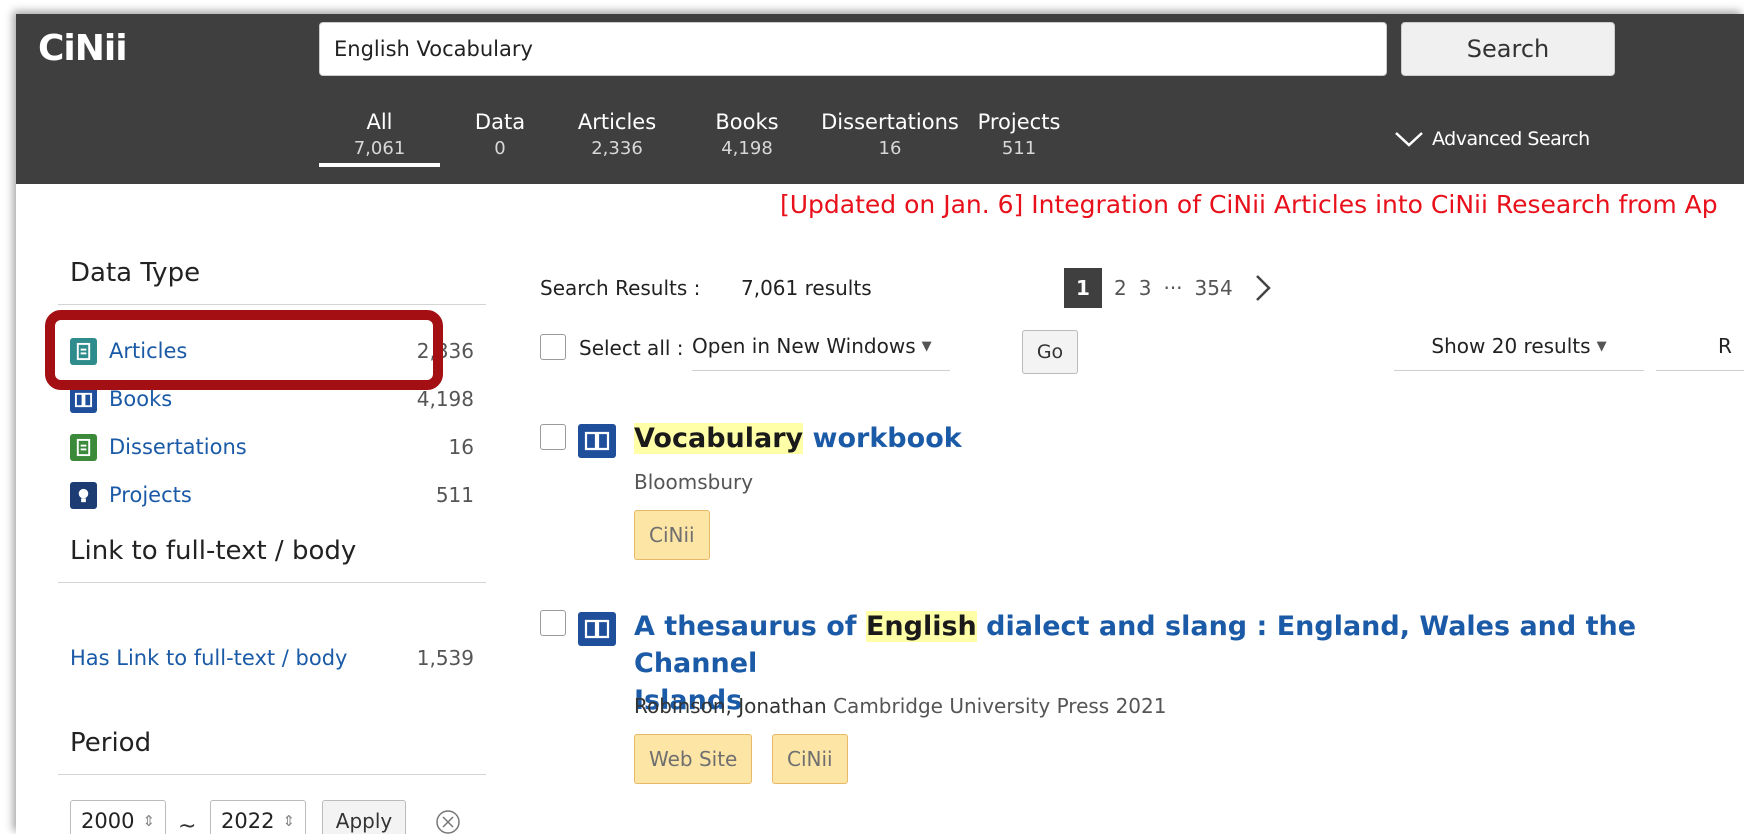 This screenshot has height=834, width=1744. Describe the element at coordinates (806, 288) in the screenshot. I see `results-count: 7,061 results` at that location.